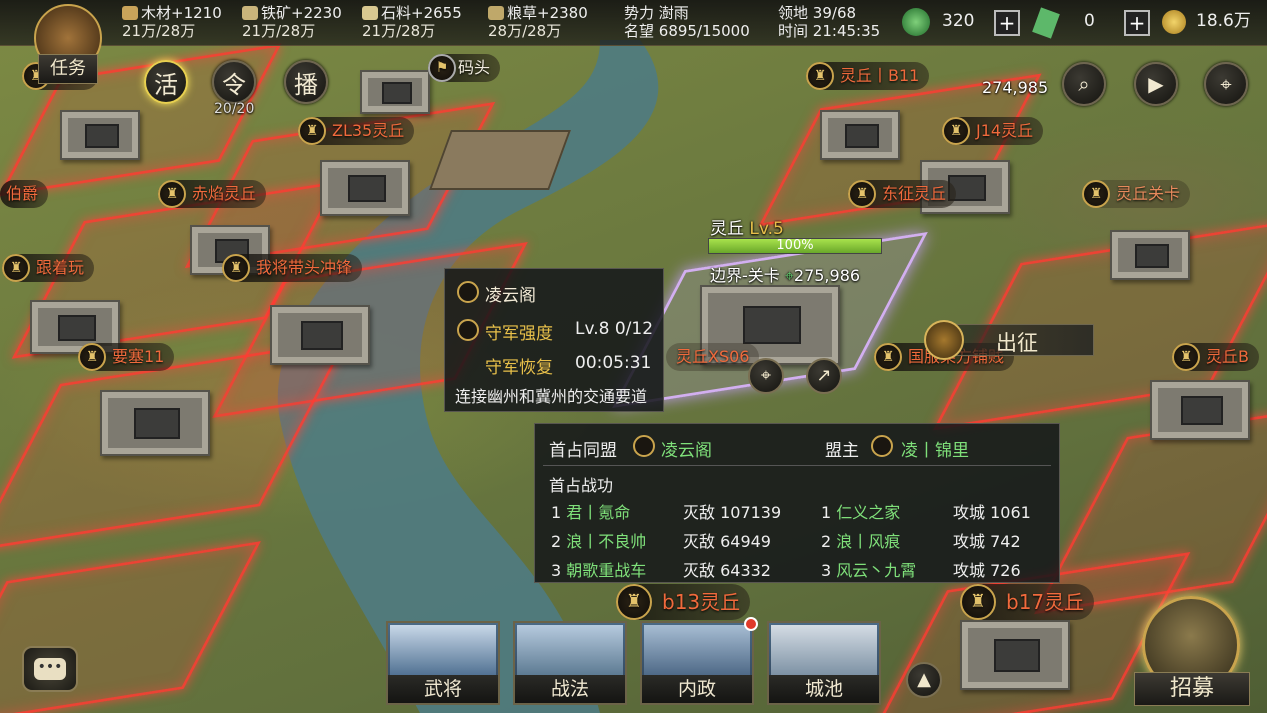 The image size is (1267, 713). What do you see at coordinates (687, 22) in the screenshot?
I see `faction-info: 势力 澍雨 名望 6895/15000` at bounding box center [687, 22].